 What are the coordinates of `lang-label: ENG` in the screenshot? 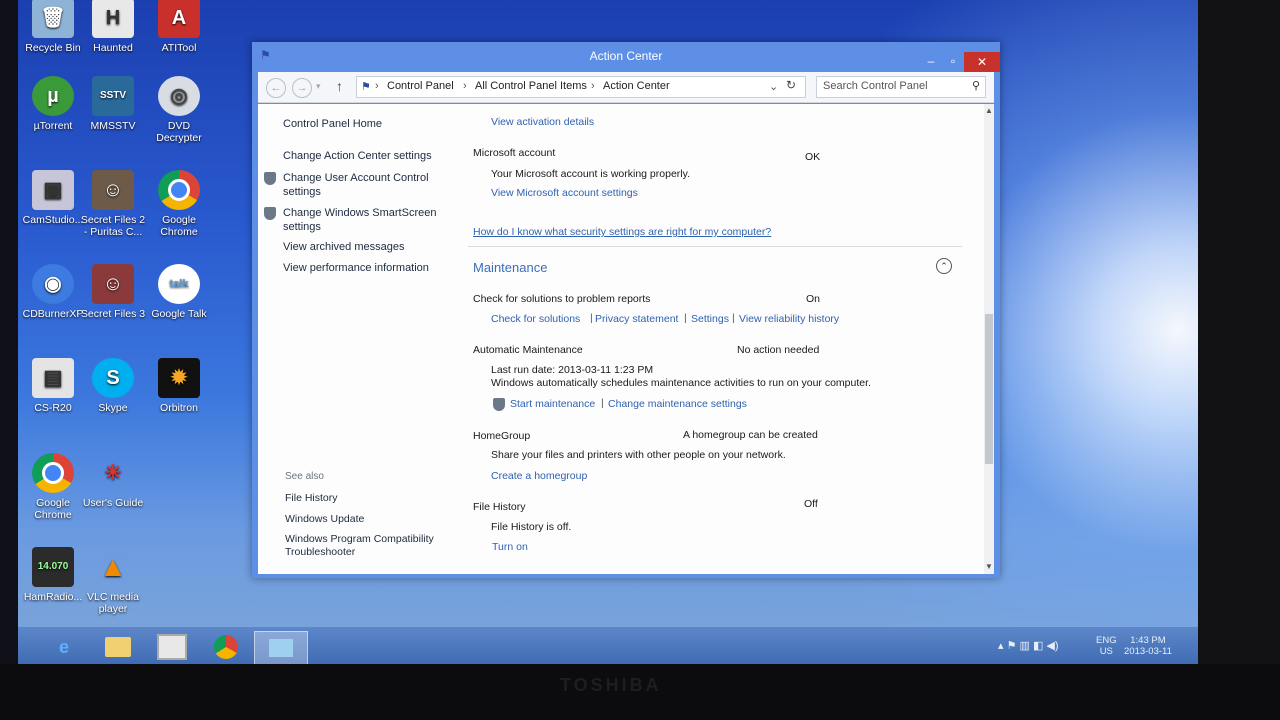 It's located at (1106, 640).